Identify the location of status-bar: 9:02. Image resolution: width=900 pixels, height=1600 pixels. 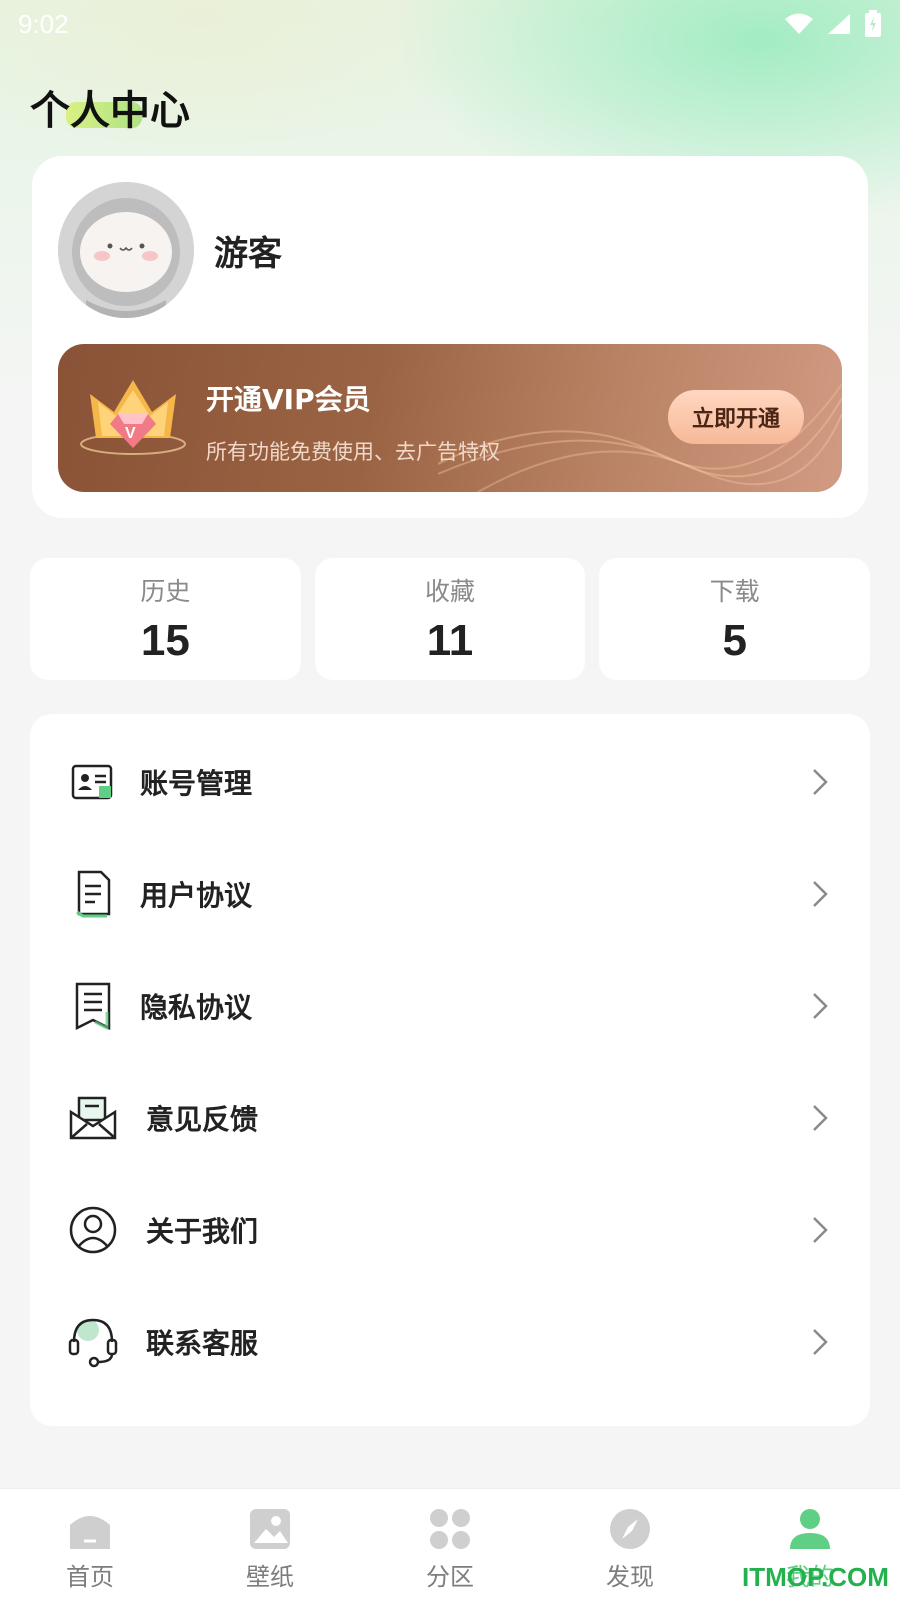
(450, 24).